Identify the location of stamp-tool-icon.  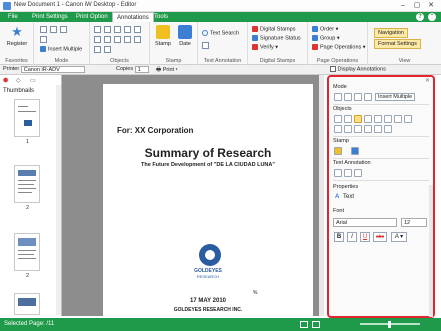
(338, 151).